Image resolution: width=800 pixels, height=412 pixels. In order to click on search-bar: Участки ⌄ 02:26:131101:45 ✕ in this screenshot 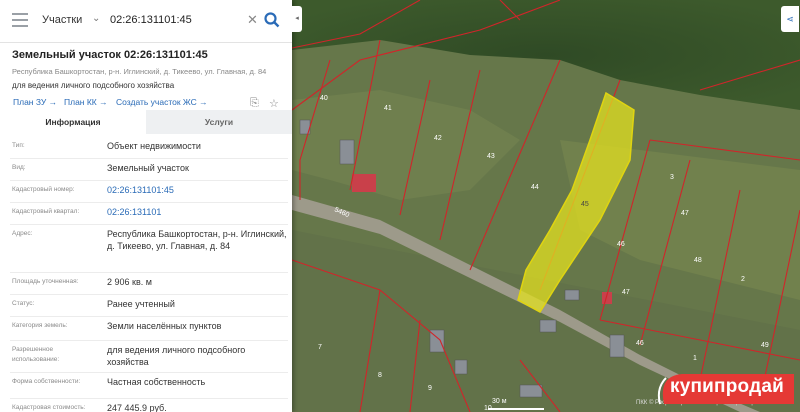, I will do `click(146, 21)`.